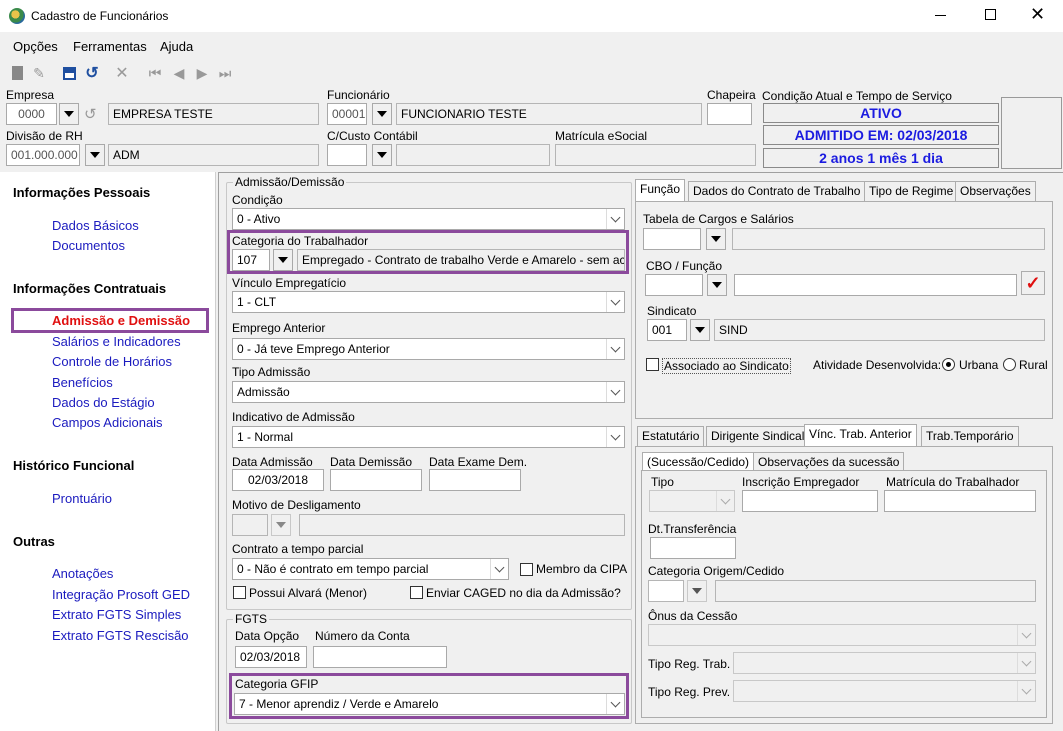 The image size is (1063, 731). Describe the element at coordinates (884, 663) in the screenshot. I see `reg-trab-select` at that location.